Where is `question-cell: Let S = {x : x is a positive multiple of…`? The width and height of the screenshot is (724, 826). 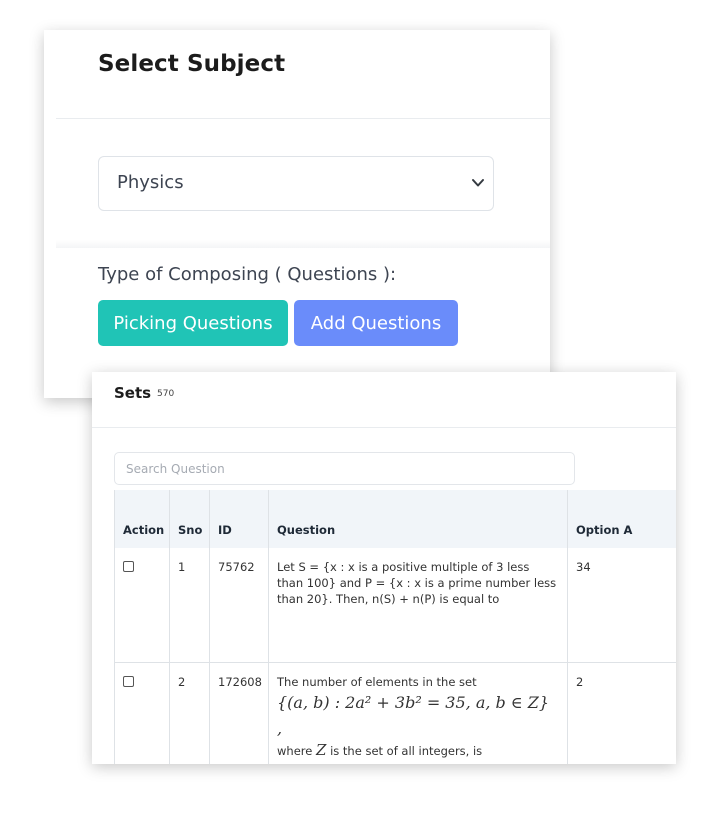 question-cell: Let S = {x : x is a positive multiple of… is located at coordinates (418, 605).